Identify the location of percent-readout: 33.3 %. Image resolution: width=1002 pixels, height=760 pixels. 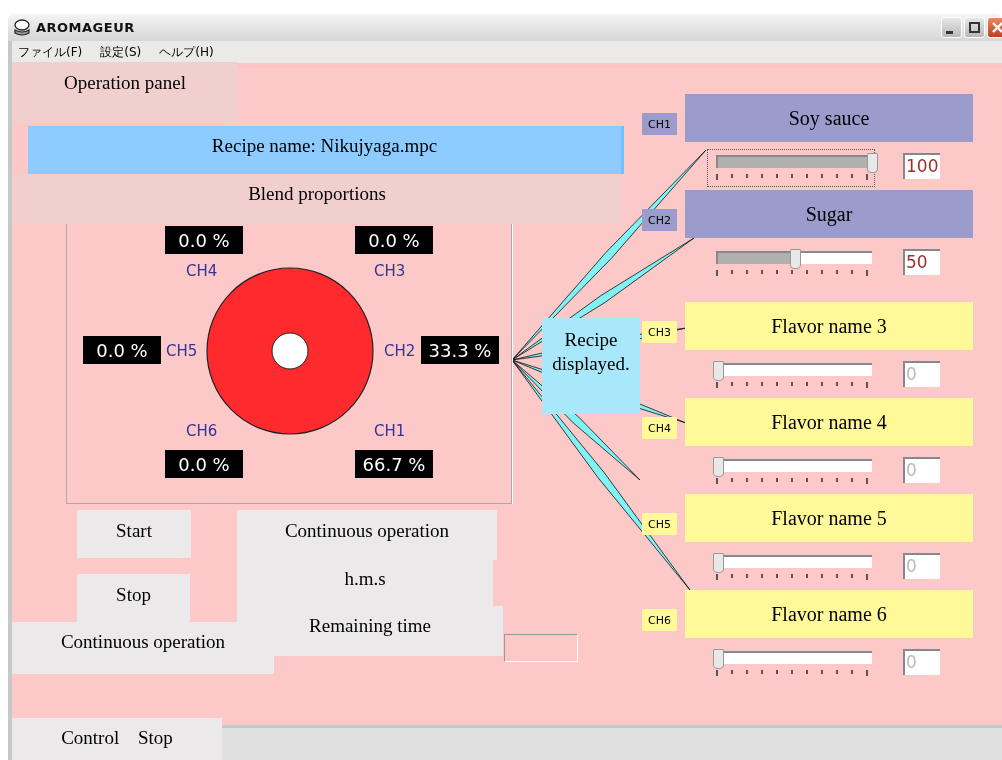
(460, 350).